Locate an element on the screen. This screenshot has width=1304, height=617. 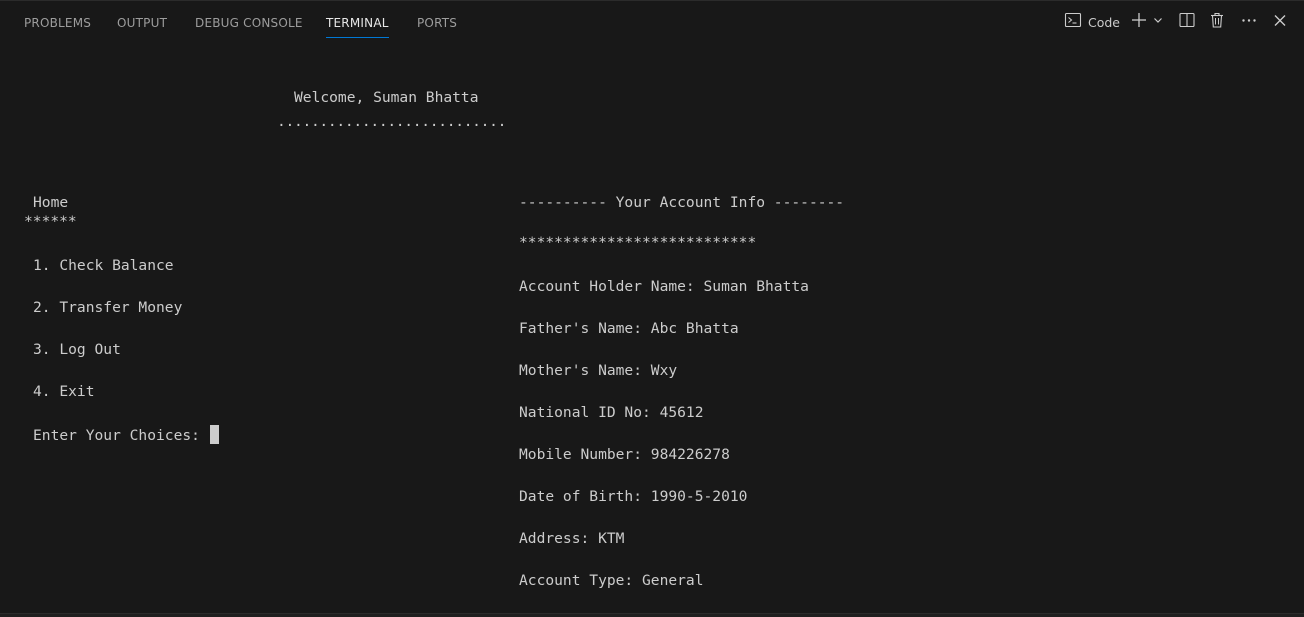
account-field: National ID No: 45612 is located at coordinates (611, 412).